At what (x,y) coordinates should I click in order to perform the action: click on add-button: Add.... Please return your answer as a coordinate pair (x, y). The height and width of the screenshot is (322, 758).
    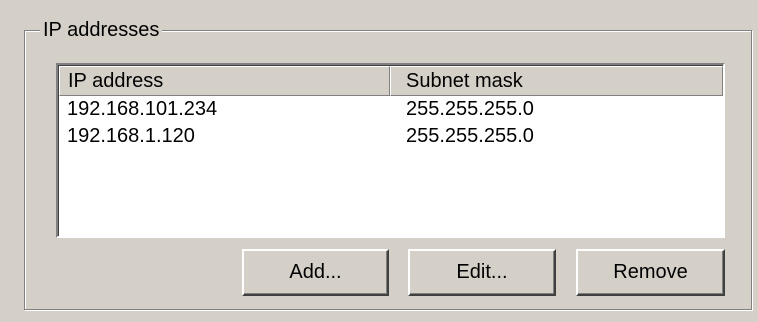
    Looking at the image, I should click on (315, 272).